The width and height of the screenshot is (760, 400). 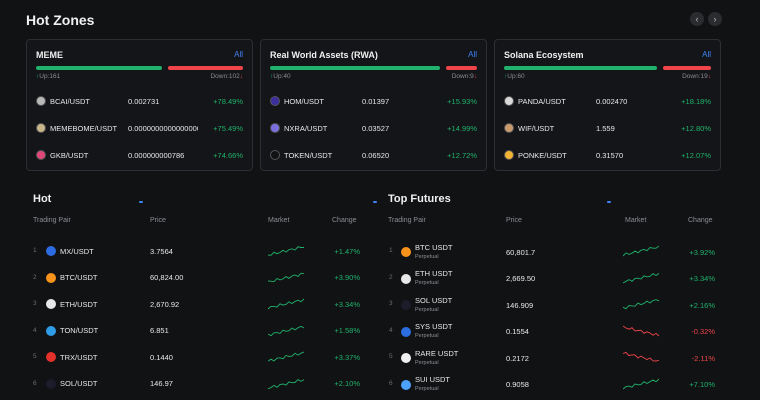 What do you see at coordinates (139, 128) in the screenshot?
I see `zone-row: MEMEBOME/USDT 0.000000000000000000 +75.49%` at bounding box center [139, 128].